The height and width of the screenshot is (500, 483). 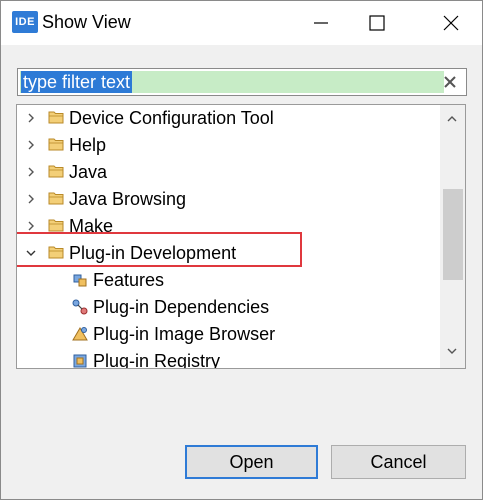 What do you see at coordinates (80, 307) in the screenshot?
I see `plugin-dependencies-icon` at bounding box center [80, 307].